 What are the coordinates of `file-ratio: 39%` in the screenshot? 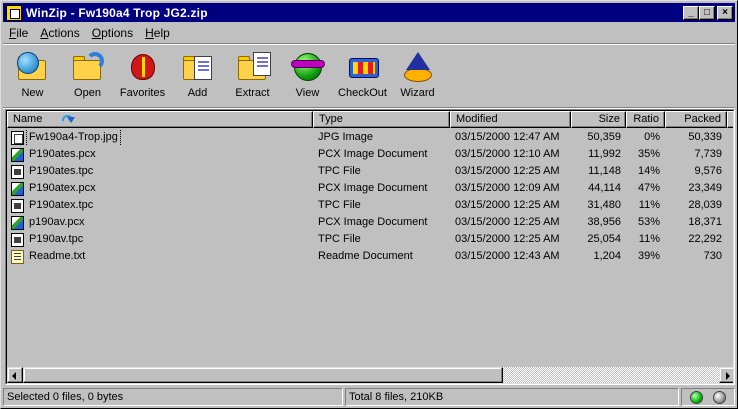 It's located at (648, 256).